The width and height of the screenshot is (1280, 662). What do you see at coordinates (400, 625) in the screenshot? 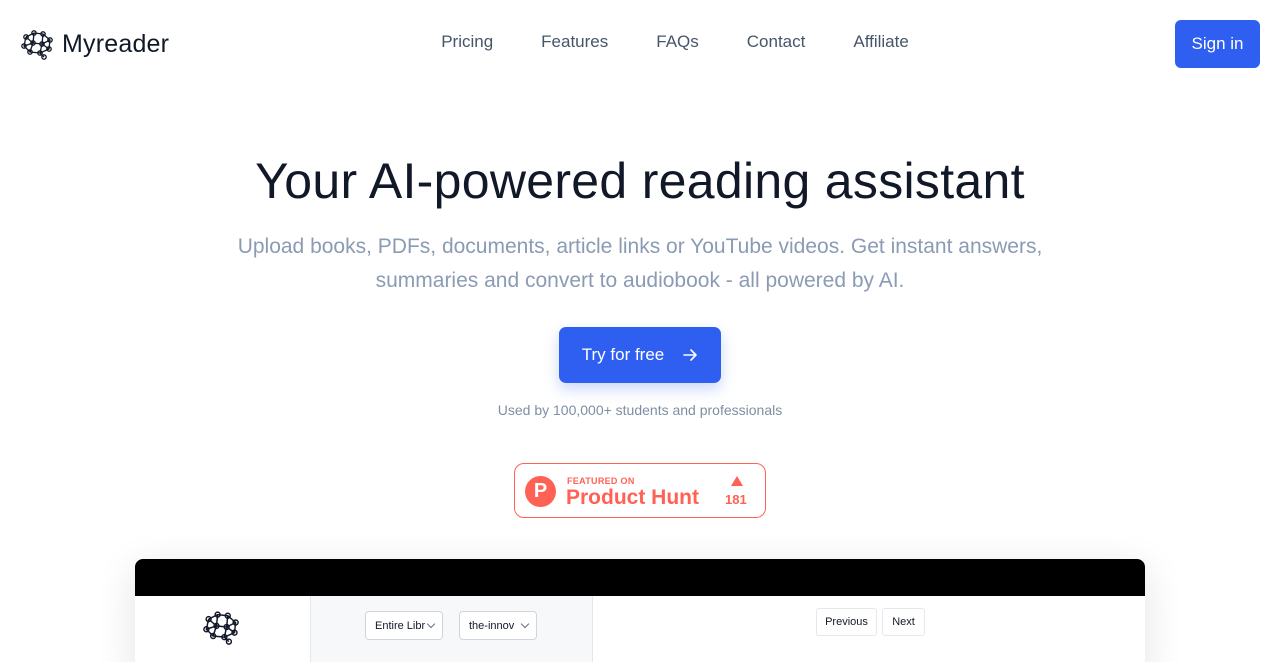
I see `library-scope-value: Entire Libr` at bounding box center [400, 625].